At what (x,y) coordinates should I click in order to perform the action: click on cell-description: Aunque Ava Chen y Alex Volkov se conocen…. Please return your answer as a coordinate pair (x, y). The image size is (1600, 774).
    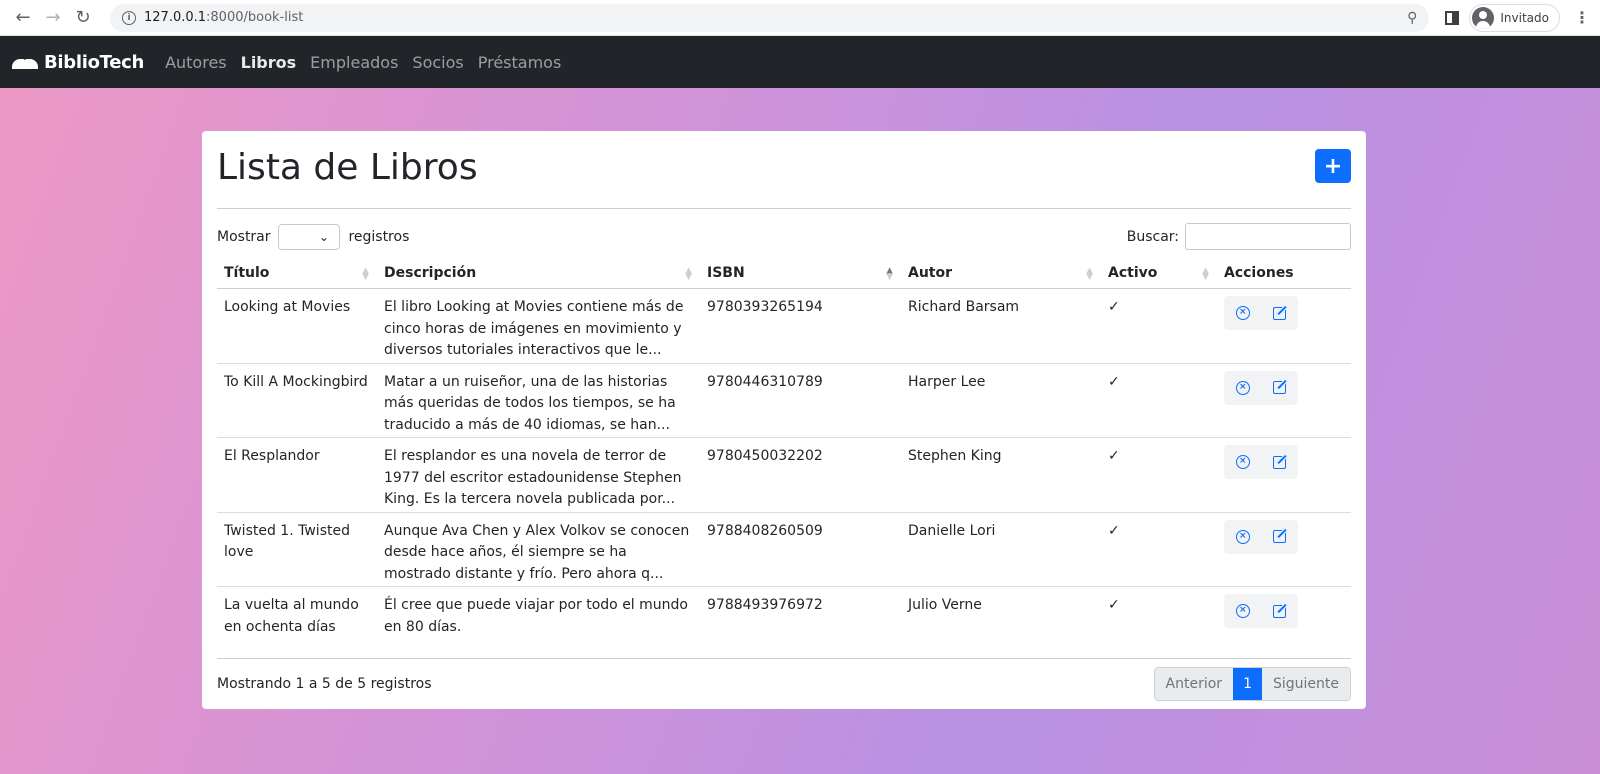
    Looking at the image, I should click on (538, 549).